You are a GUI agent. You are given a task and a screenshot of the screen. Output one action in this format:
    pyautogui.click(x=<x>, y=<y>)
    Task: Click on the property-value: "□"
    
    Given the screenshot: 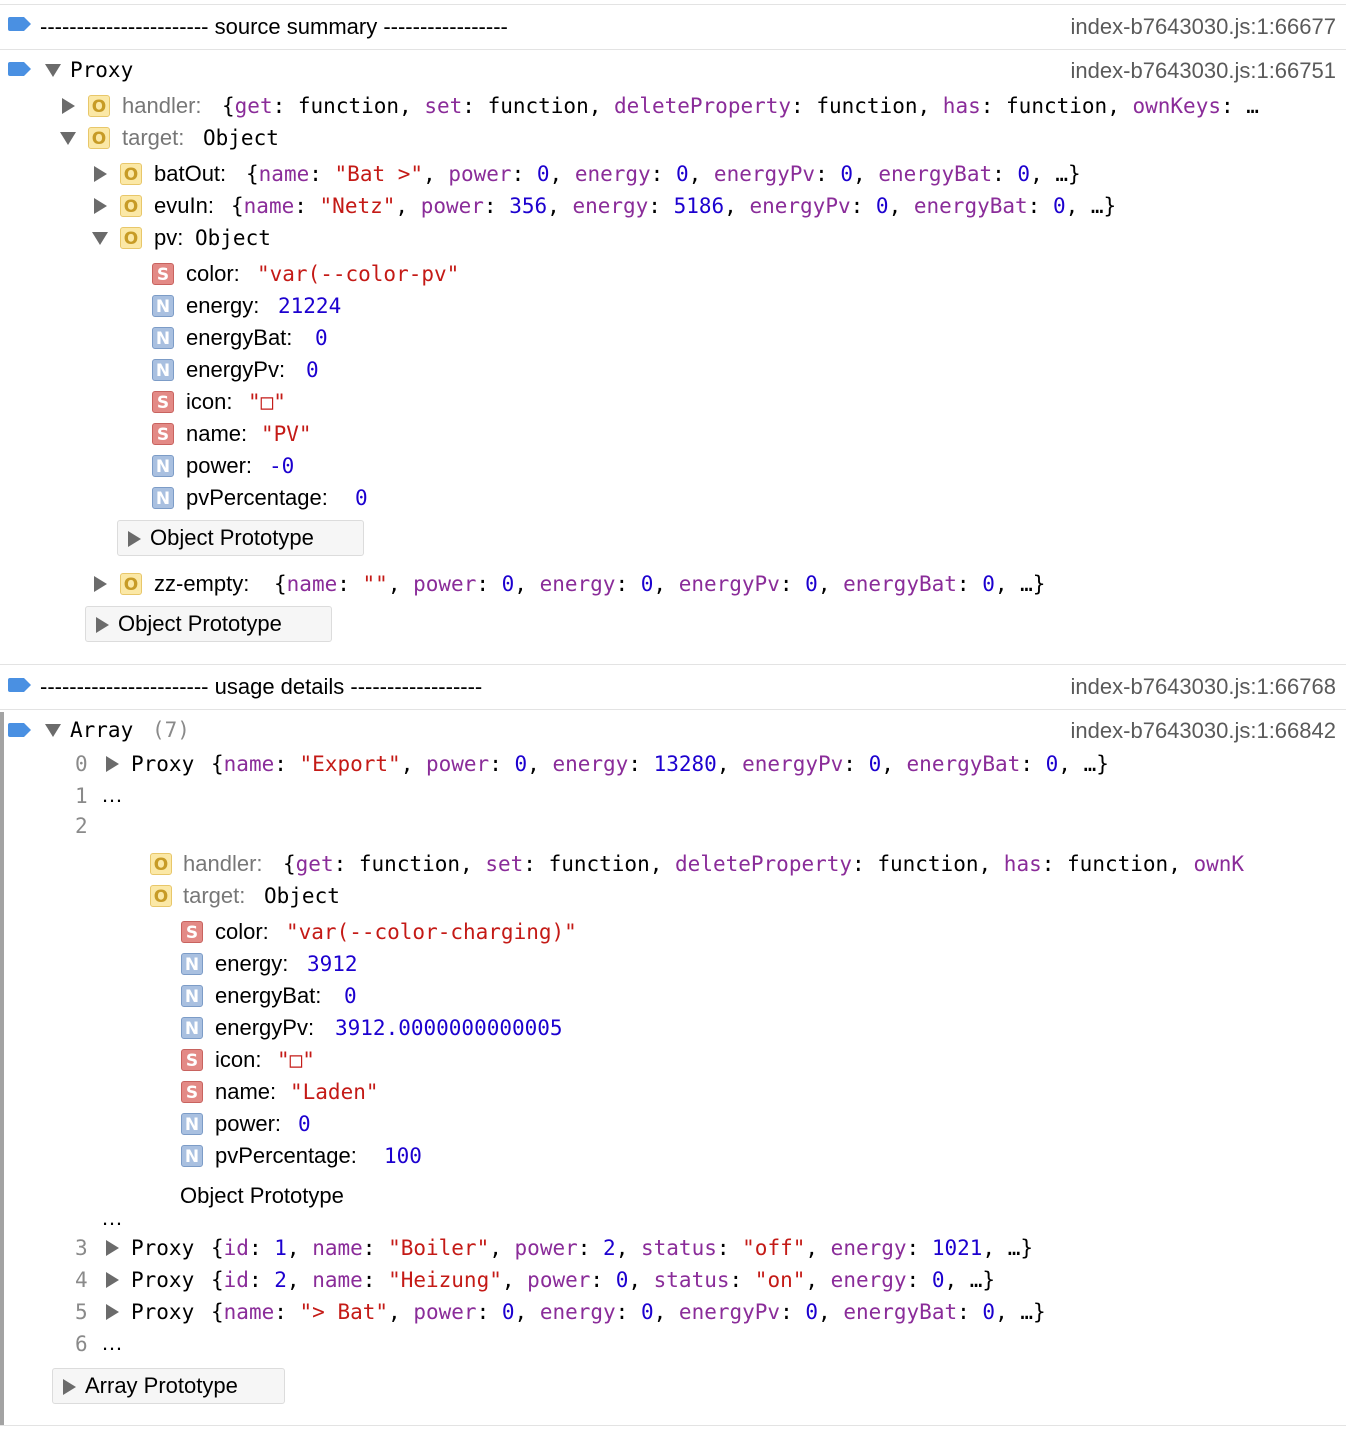 What is the action you would take?
    pyautogui.click(x=267, y=402)
    